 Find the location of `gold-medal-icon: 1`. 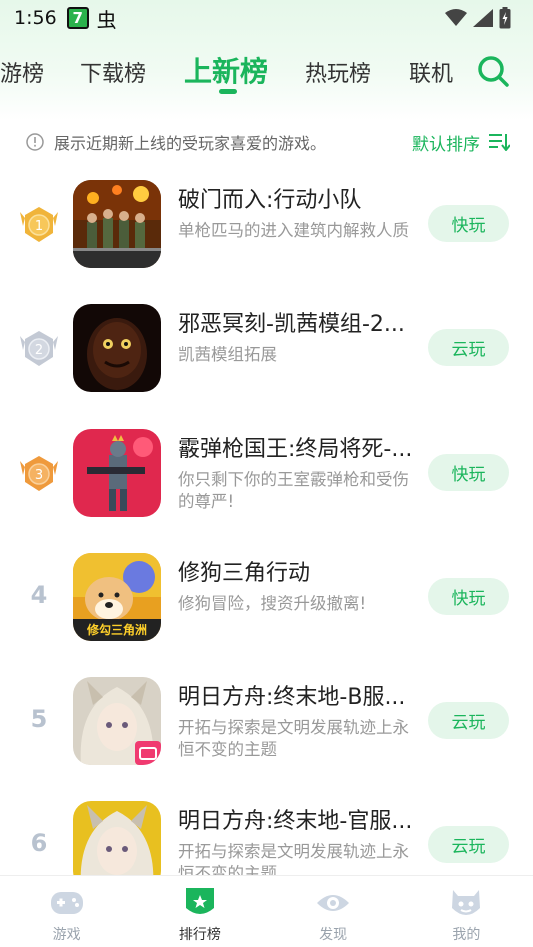

gold-medal-icon: 1 is located at coordinates (39, 224).